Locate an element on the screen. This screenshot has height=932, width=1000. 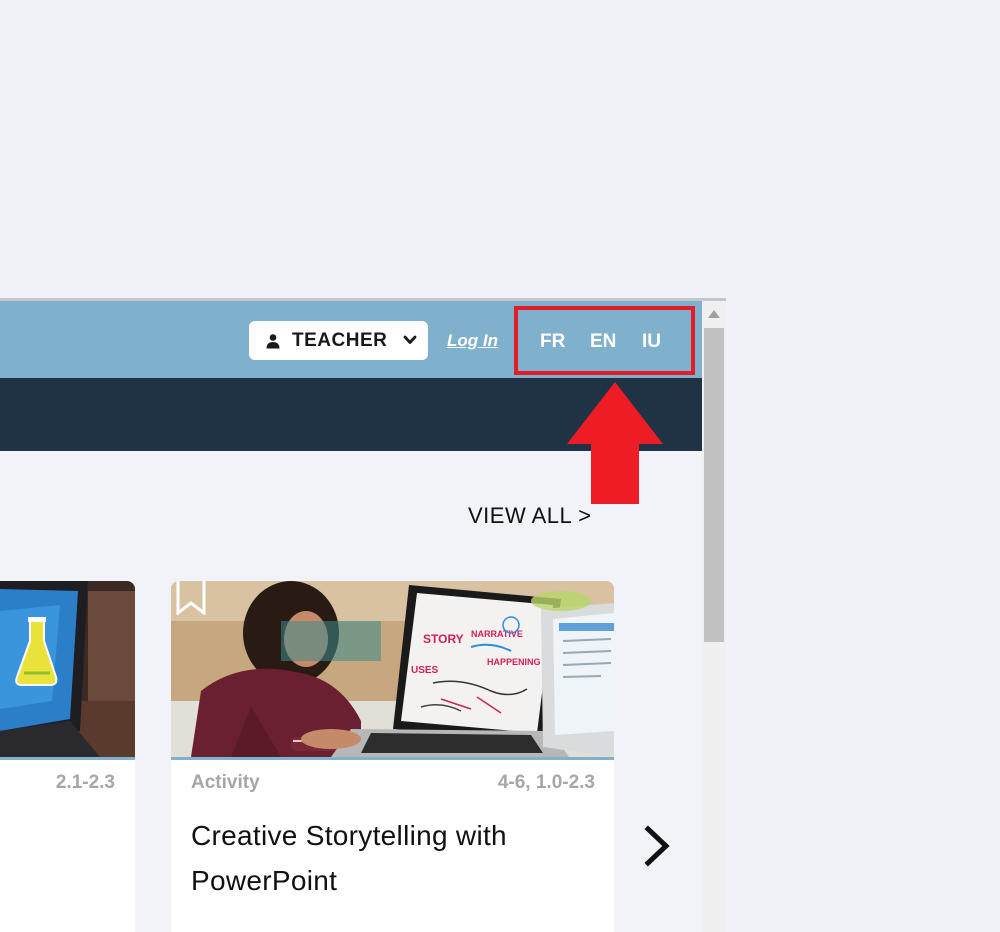
arrow-up-icon is located at coordinates (615, 443).